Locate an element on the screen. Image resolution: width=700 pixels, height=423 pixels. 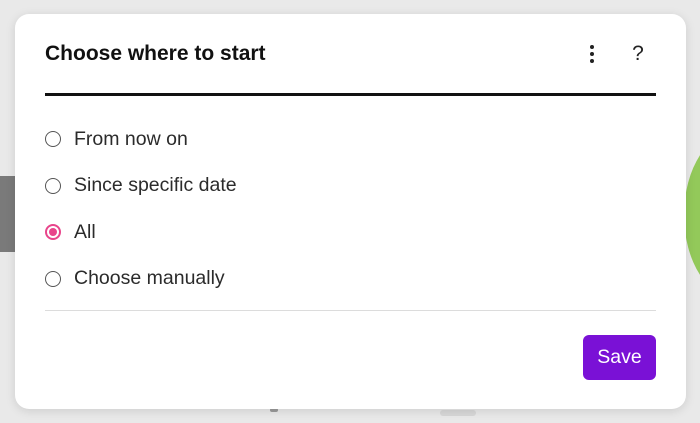
option-label: From now on is located at coordinates (131, 138).